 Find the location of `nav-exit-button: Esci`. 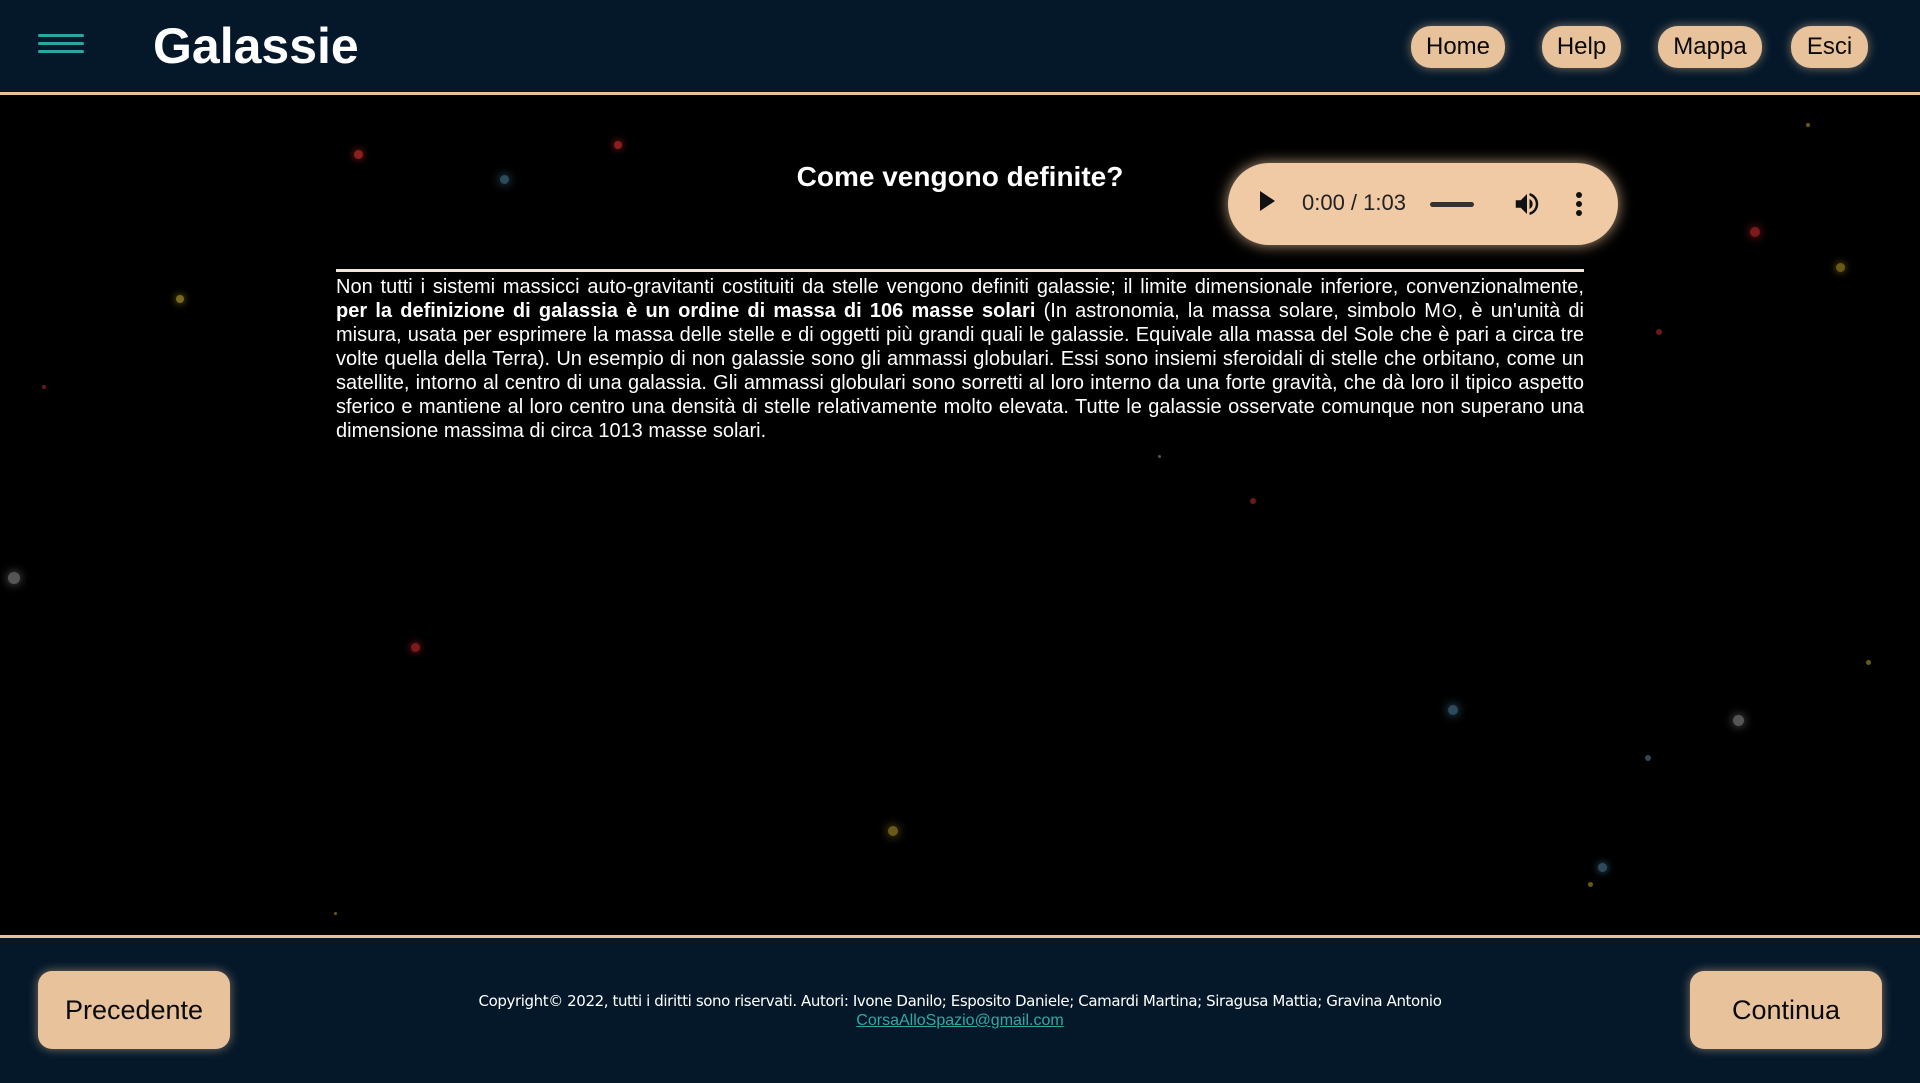

nav-exit-button: Esci is located at coordinates (1829, 47).